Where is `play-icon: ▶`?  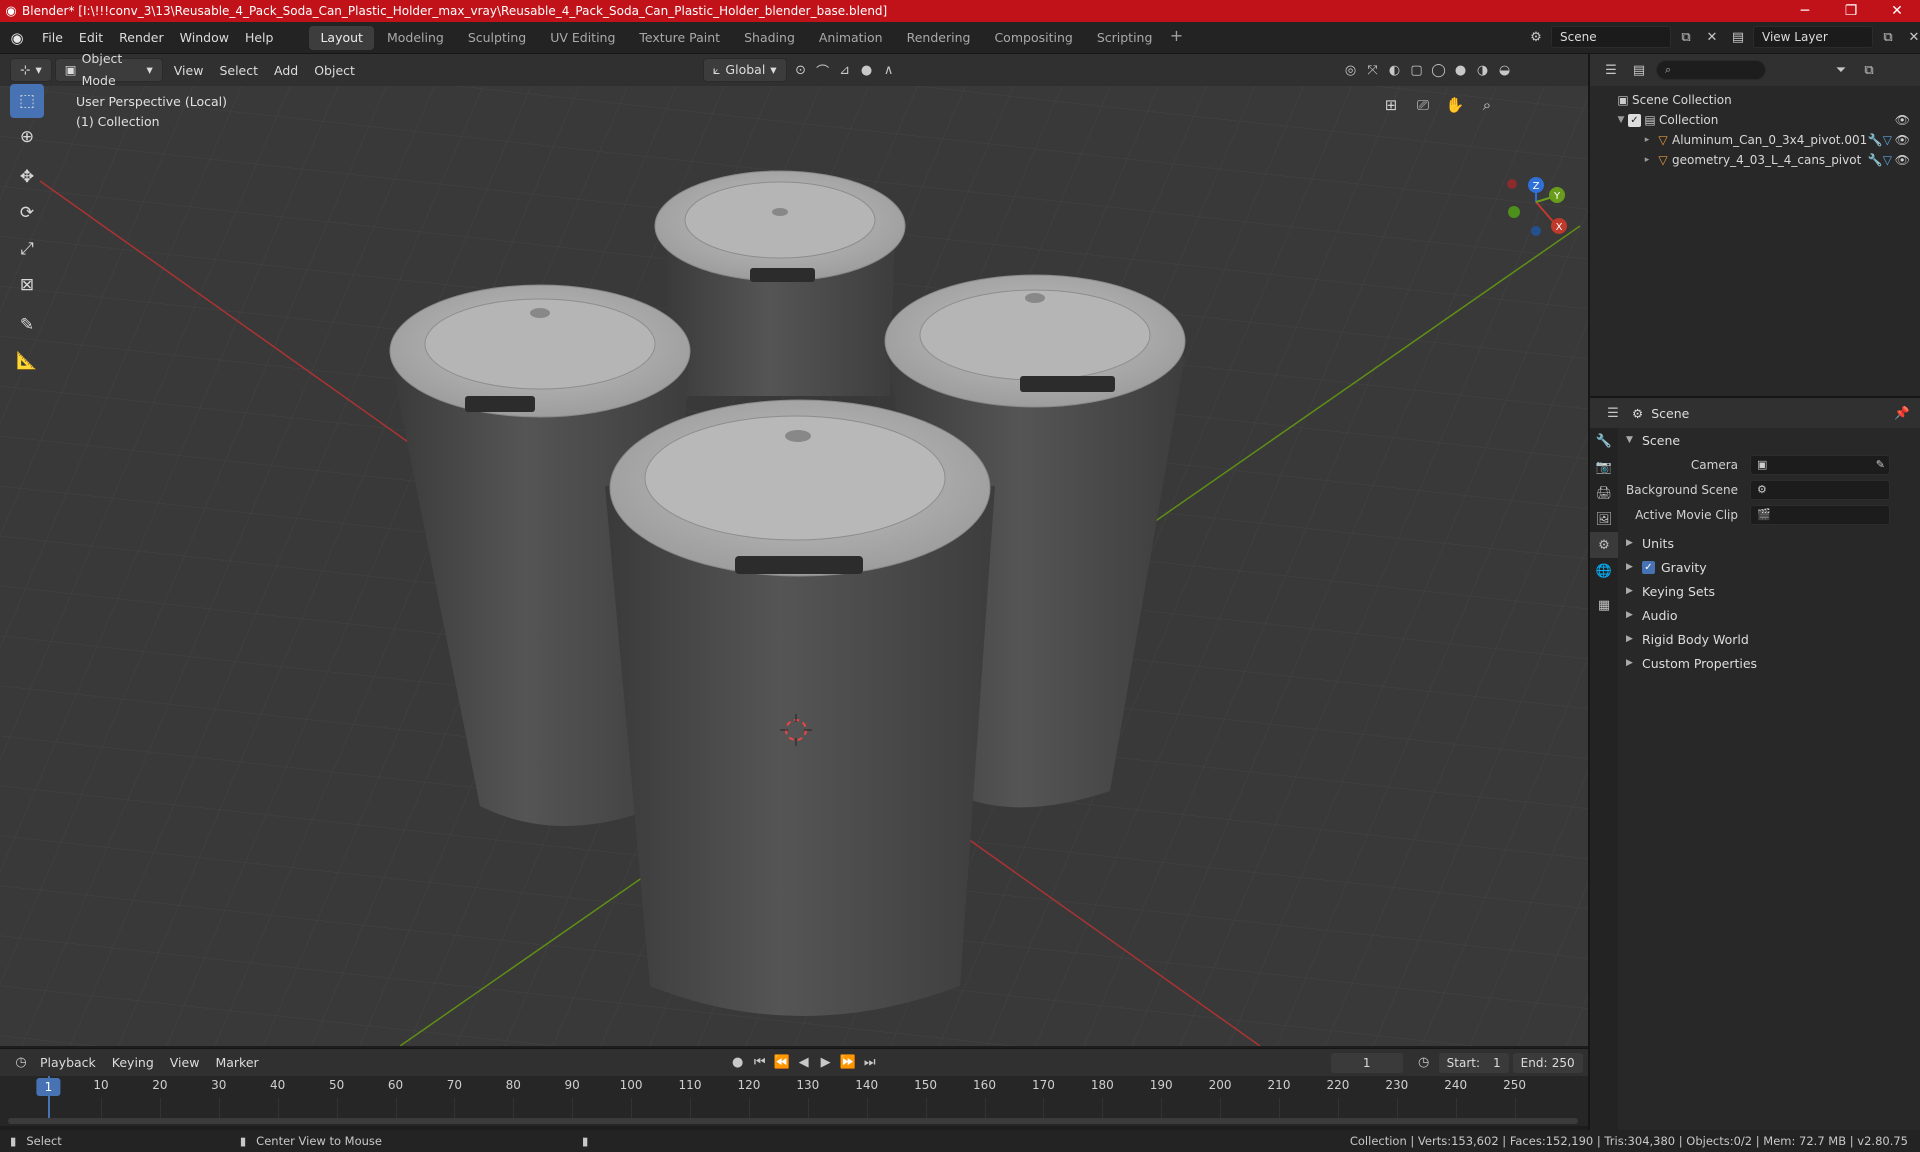 play-icon: ▶ is located at coordinates (826, 1063).